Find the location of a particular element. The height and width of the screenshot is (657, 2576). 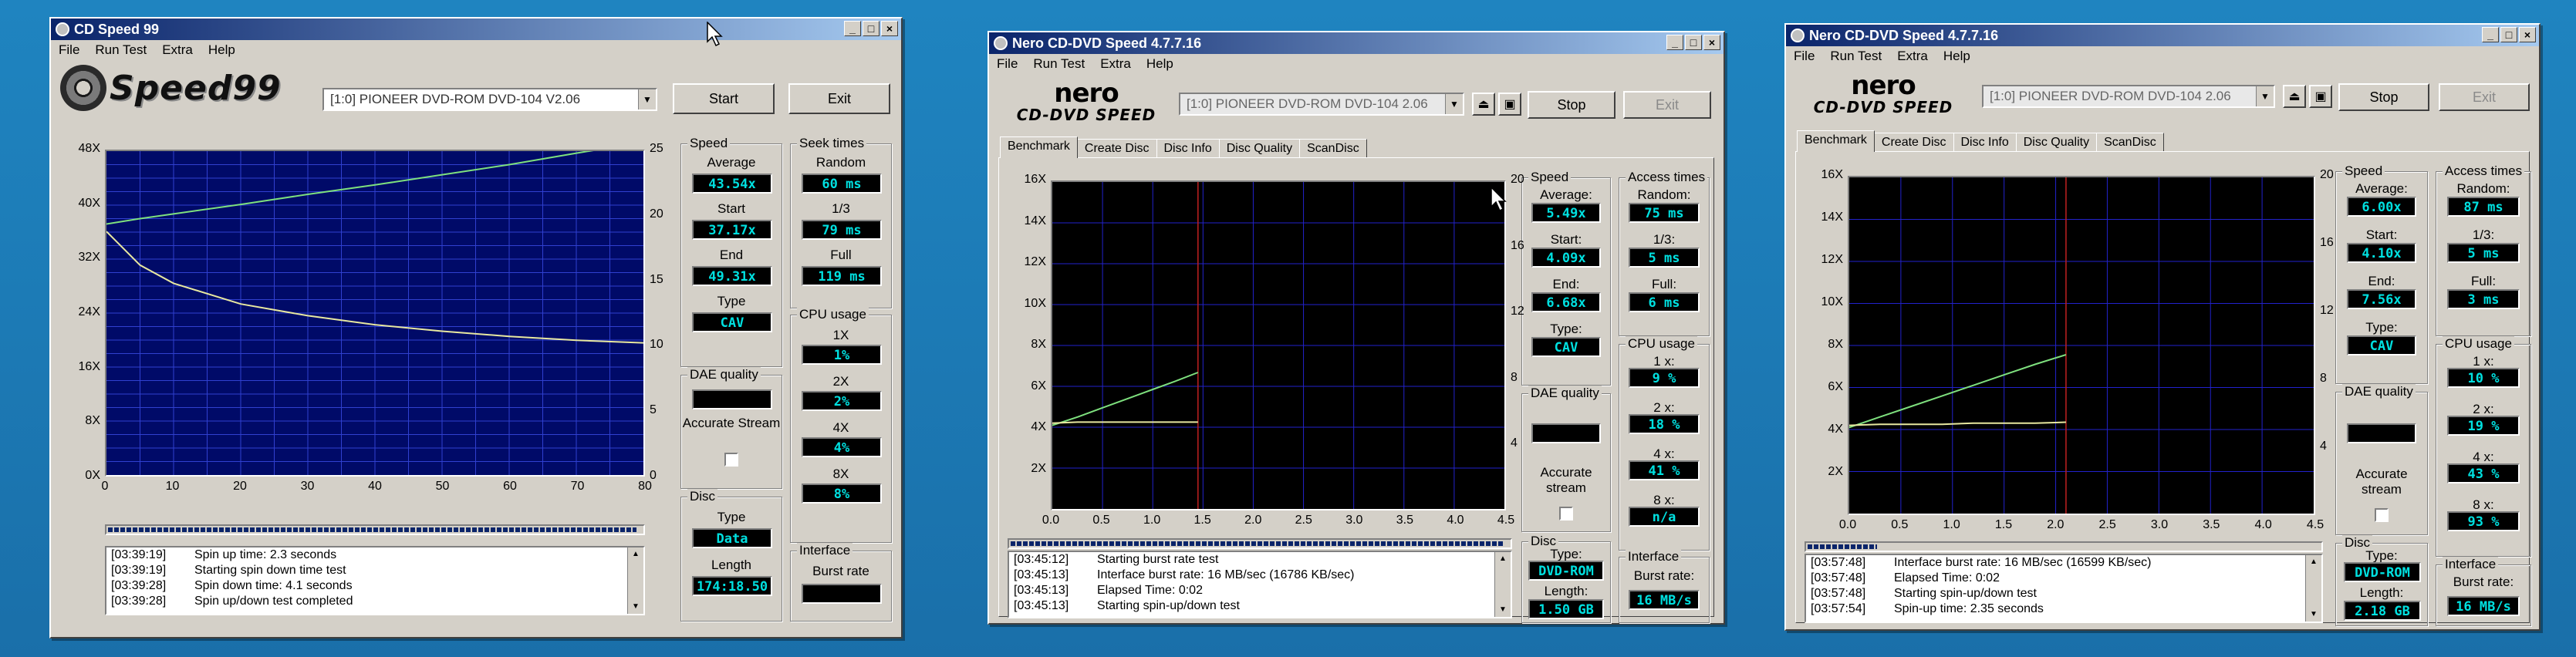

x-tick-label: 0.0 is located at coordinates (1848, 524).